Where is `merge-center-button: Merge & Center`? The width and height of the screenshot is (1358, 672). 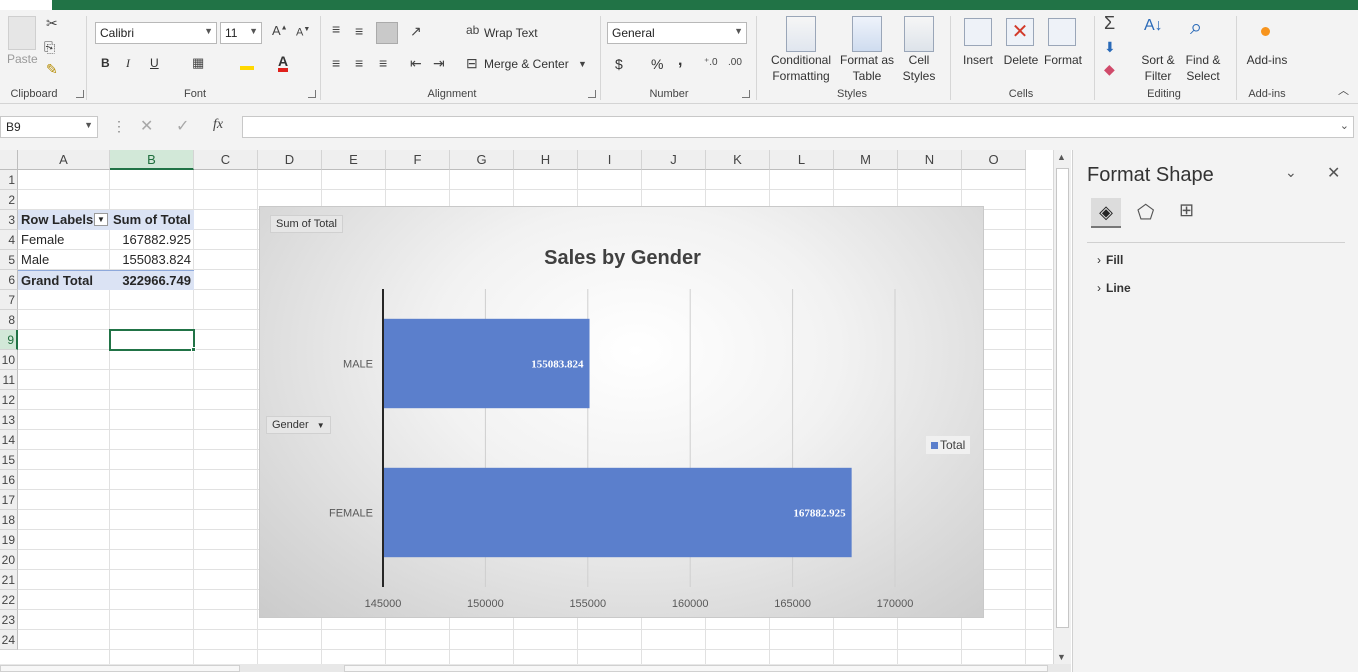 merge-center-button: Merge & Center is located at coordinates (526, 64).